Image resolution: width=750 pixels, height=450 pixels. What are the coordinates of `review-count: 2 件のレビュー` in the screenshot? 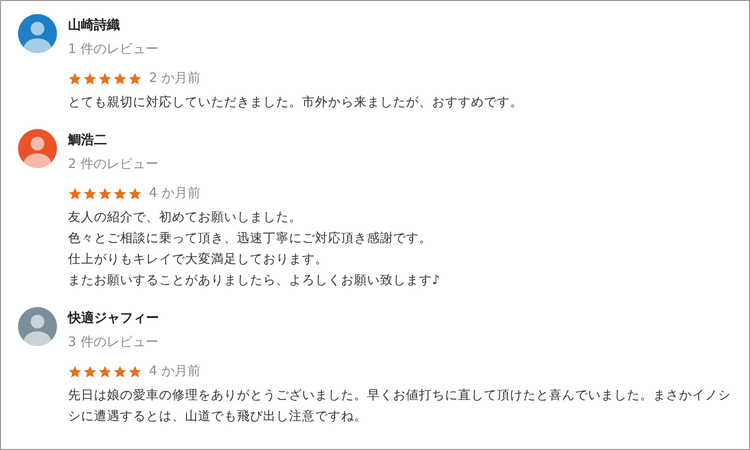 It's located at (114, 165).